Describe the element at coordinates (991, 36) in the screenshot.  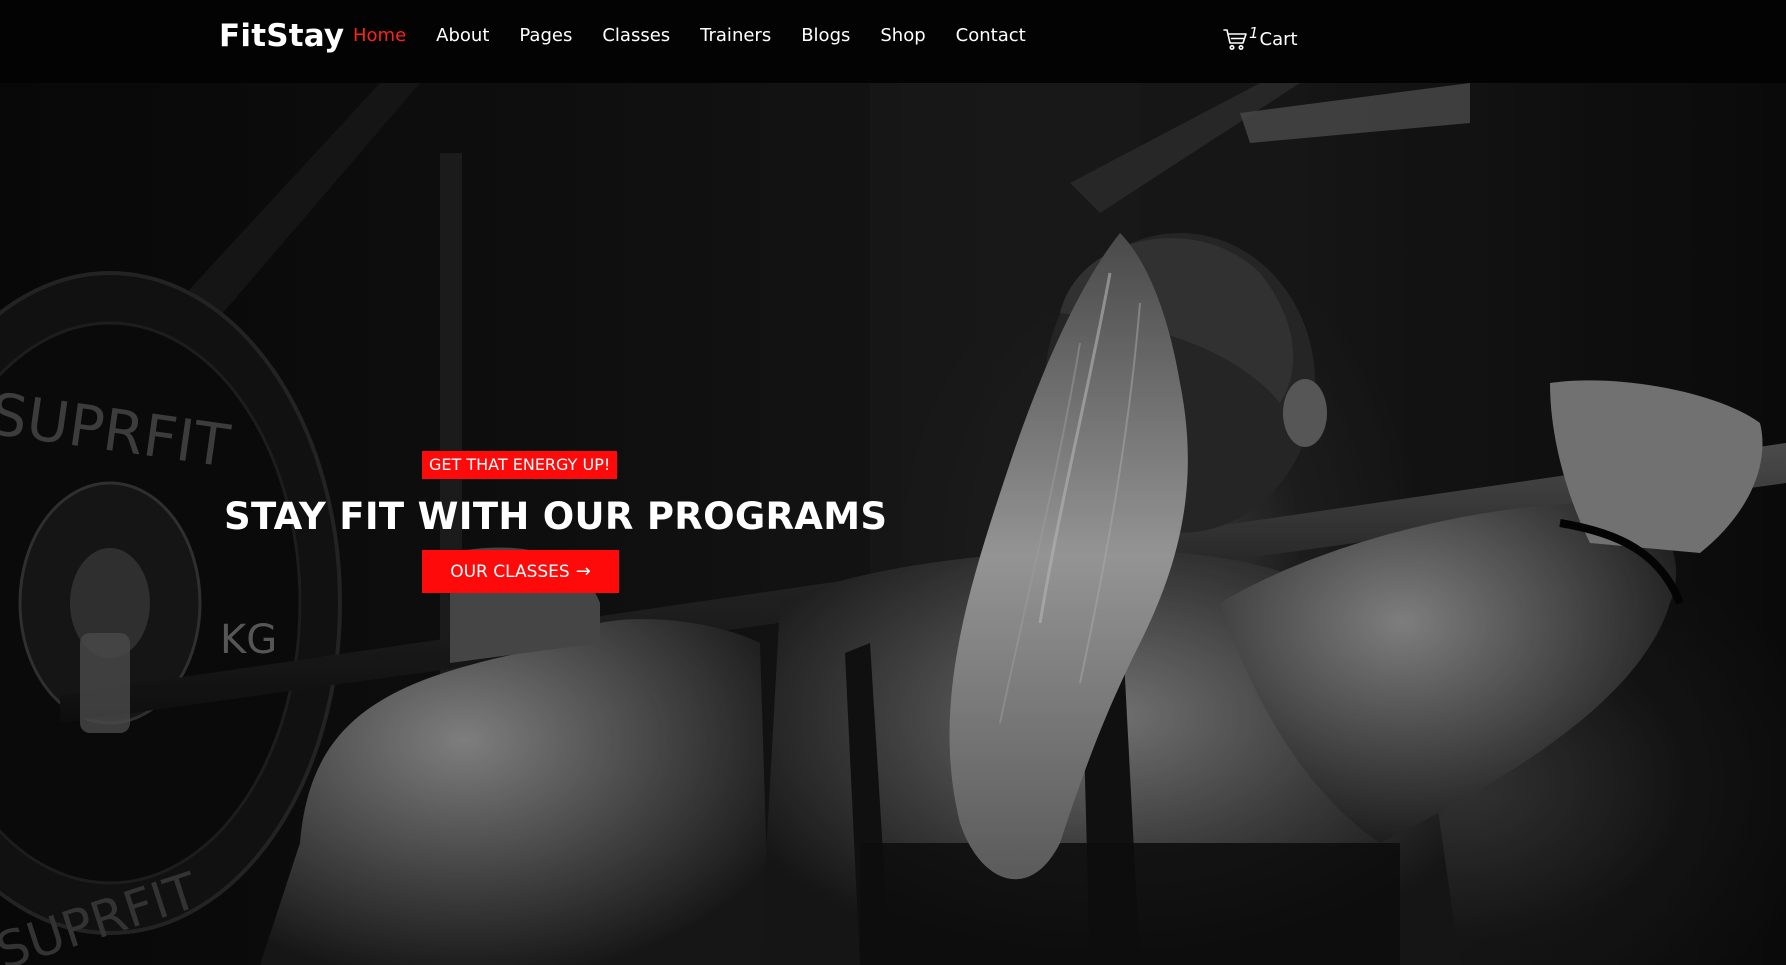
I see `nav-contact: Contact` at that location.